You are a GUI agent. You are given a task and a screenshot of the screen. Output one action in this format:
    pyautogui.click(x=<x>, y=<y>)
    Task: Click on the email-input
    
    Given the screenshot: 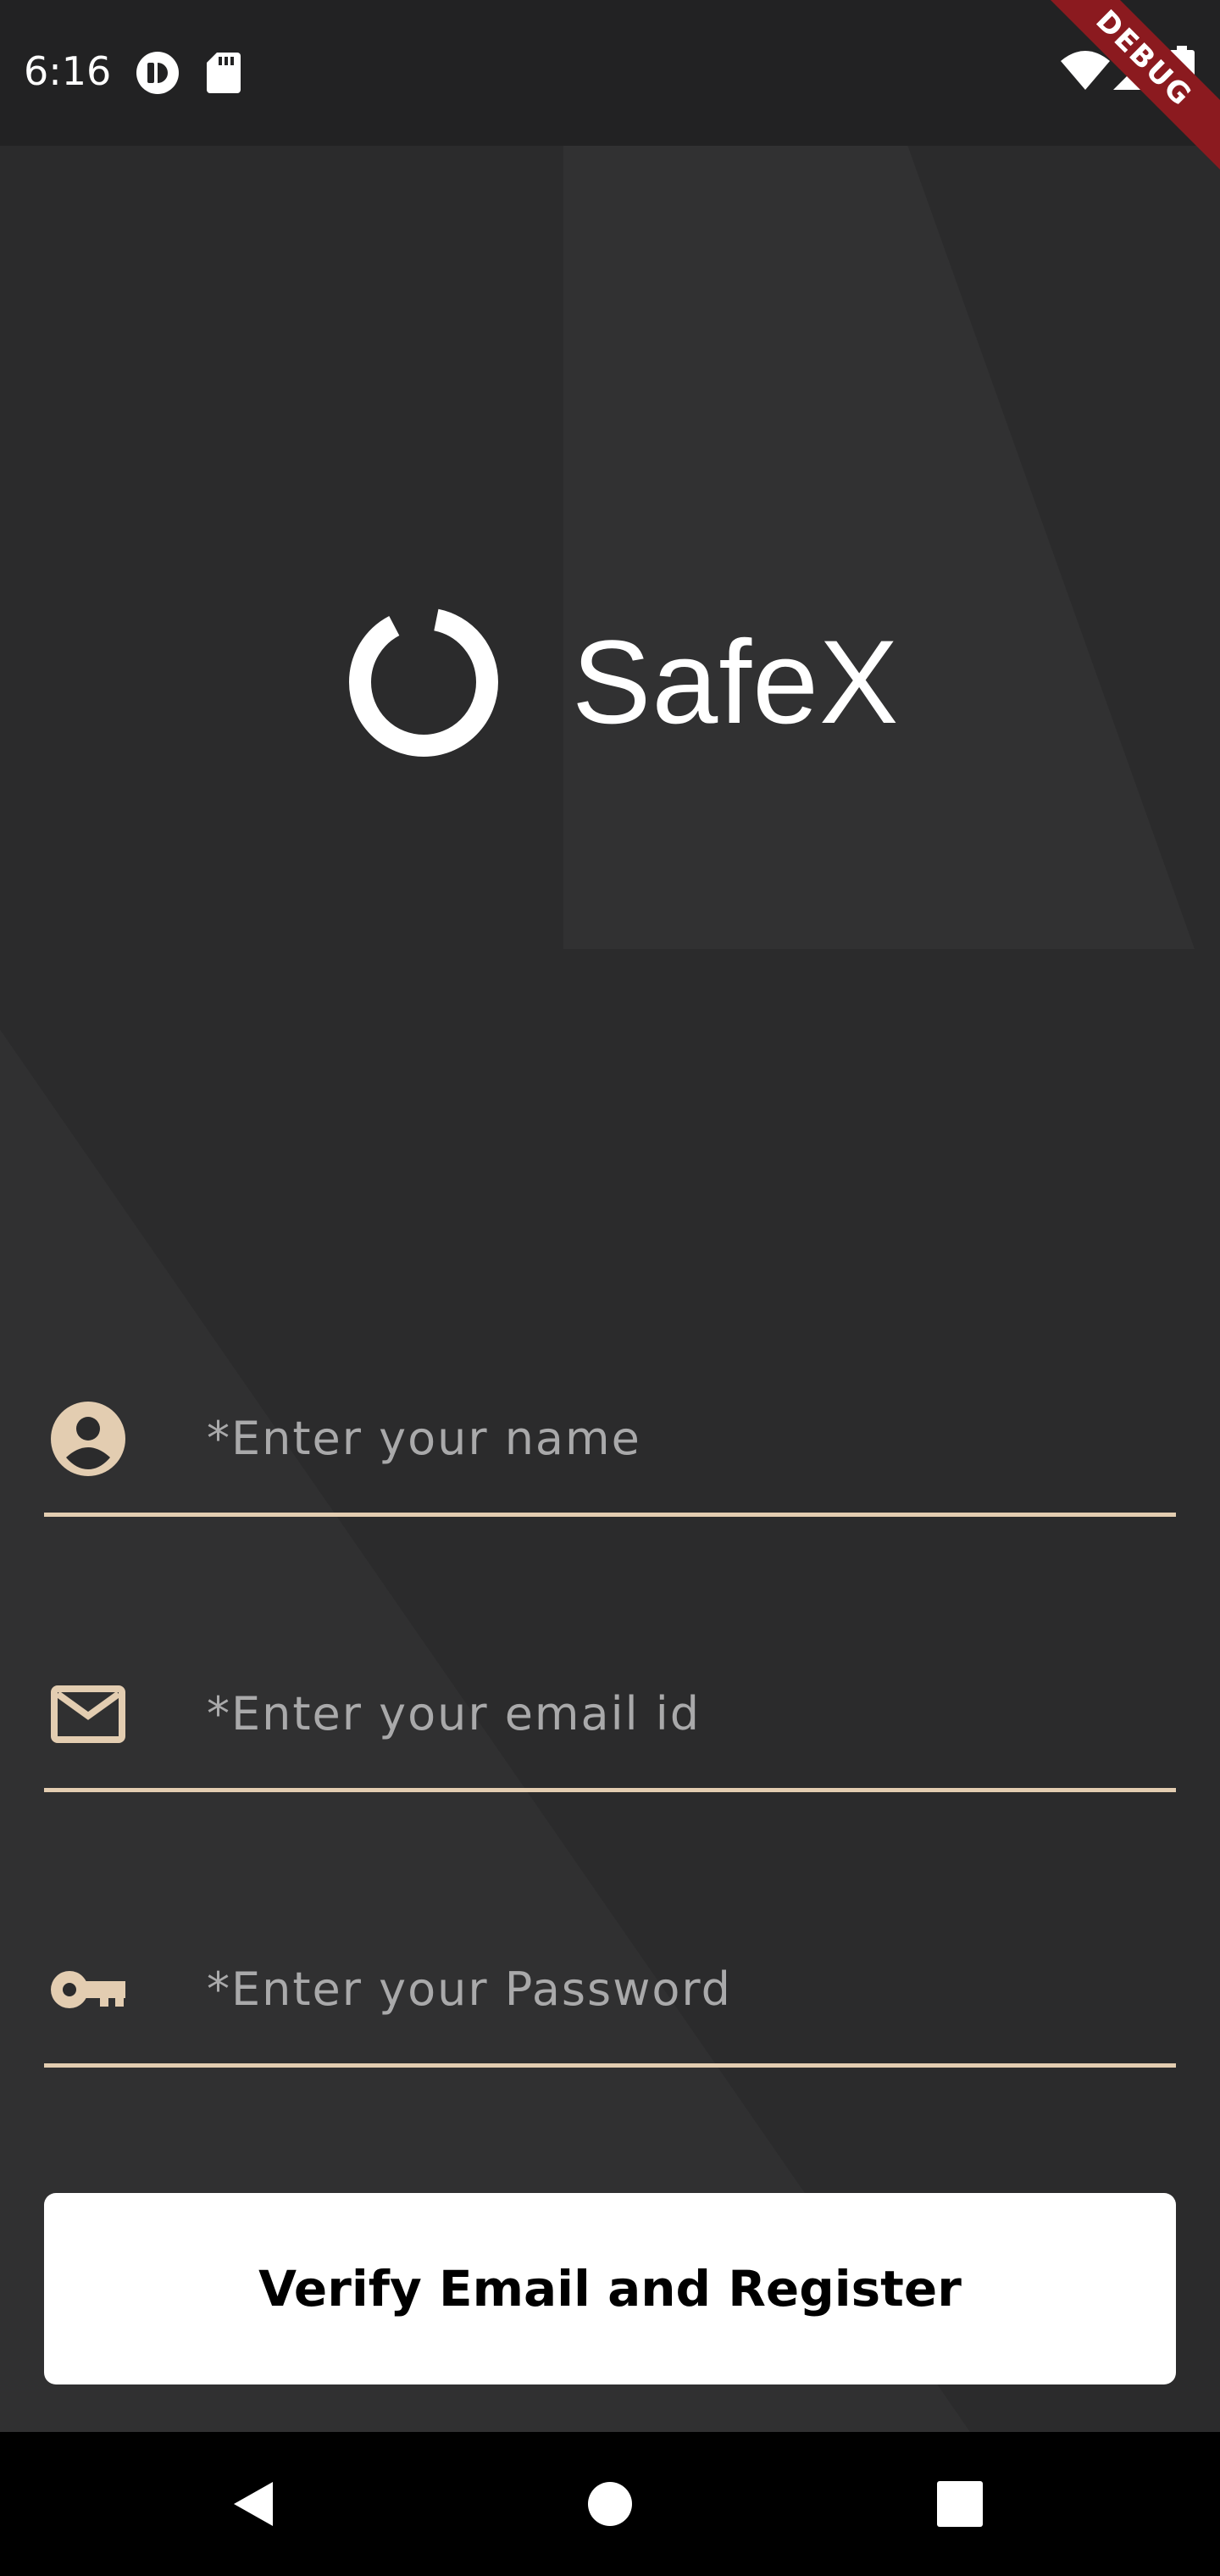 What is the action you would take?
    pyautogui.click(x=691, y=1714)
    